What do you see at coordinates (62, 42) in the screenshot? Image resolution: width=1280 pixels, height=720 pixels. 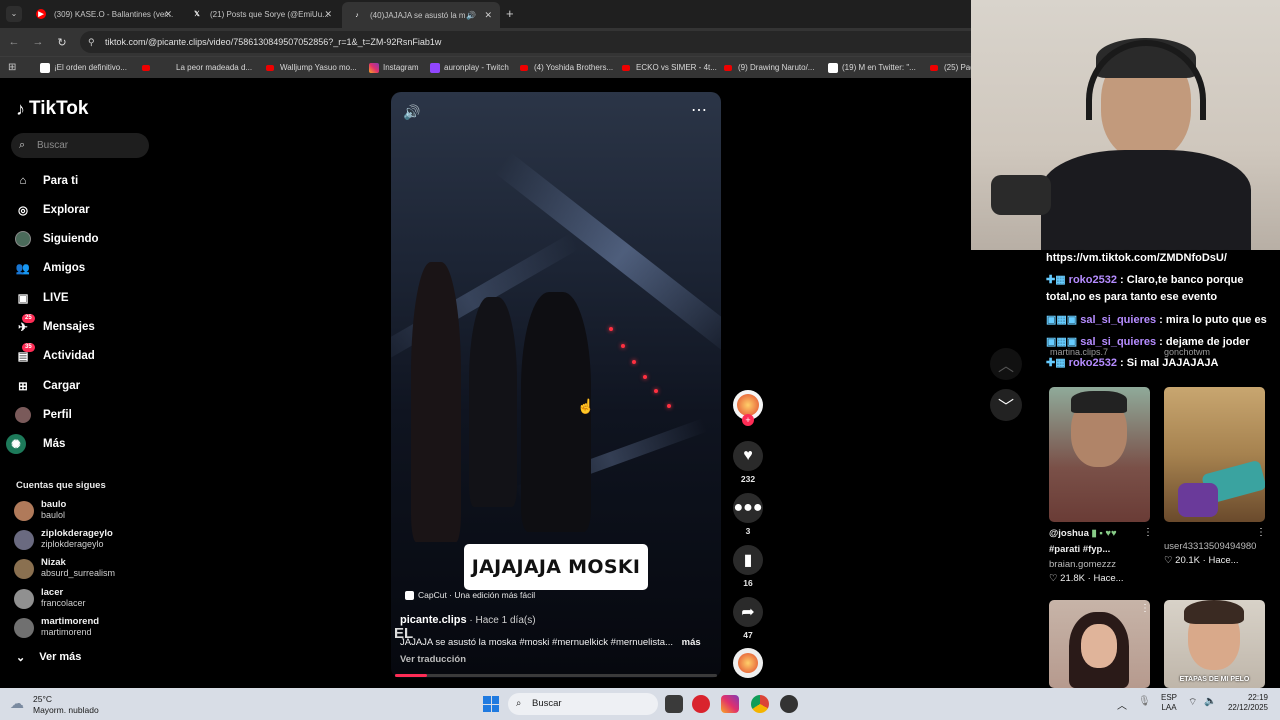 I see `reload-button: ↻` at bounding box center [62, 42].